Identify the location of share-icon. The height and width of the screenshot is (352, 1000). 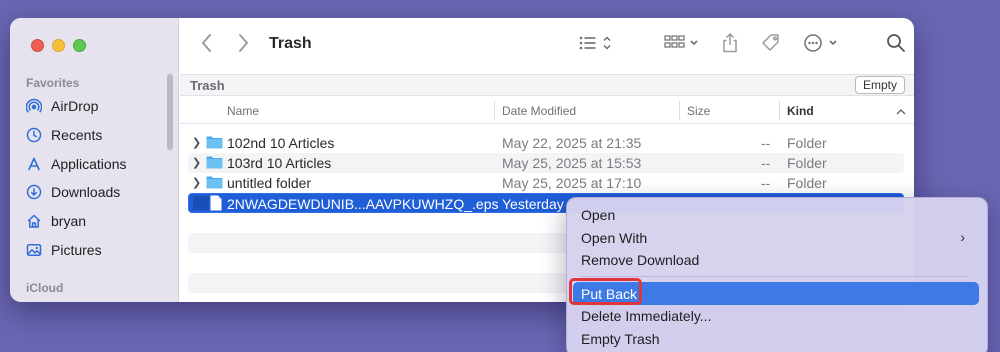
(730, 42).